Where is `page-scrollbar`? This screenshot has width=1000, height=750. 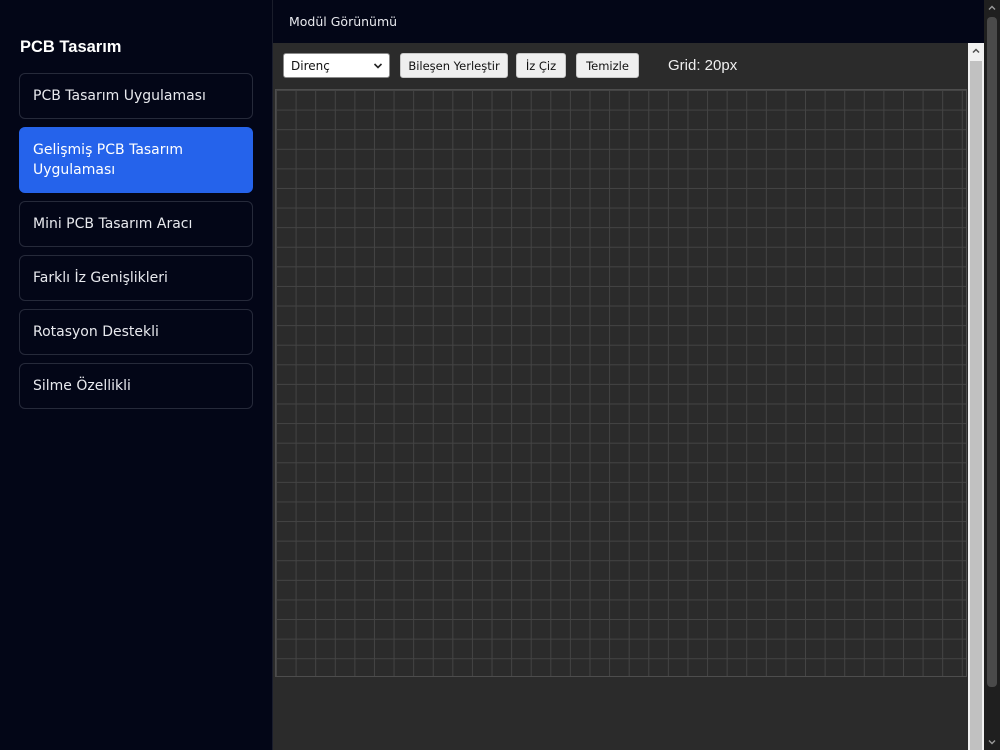
page-scrollbar is located at coordinates (992, 375).